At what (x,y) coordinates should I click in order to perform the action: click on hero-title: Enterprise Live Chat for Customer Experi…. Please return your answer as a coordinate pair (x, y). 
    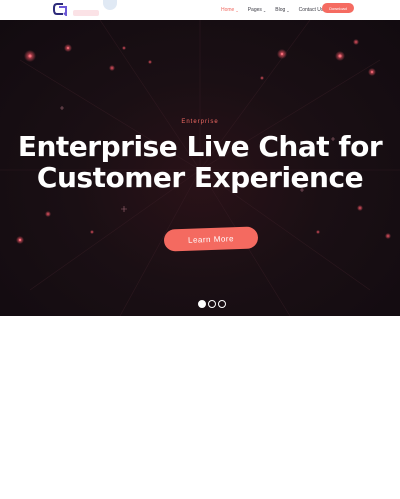
    Looking at the image, I should click on (200, 162).